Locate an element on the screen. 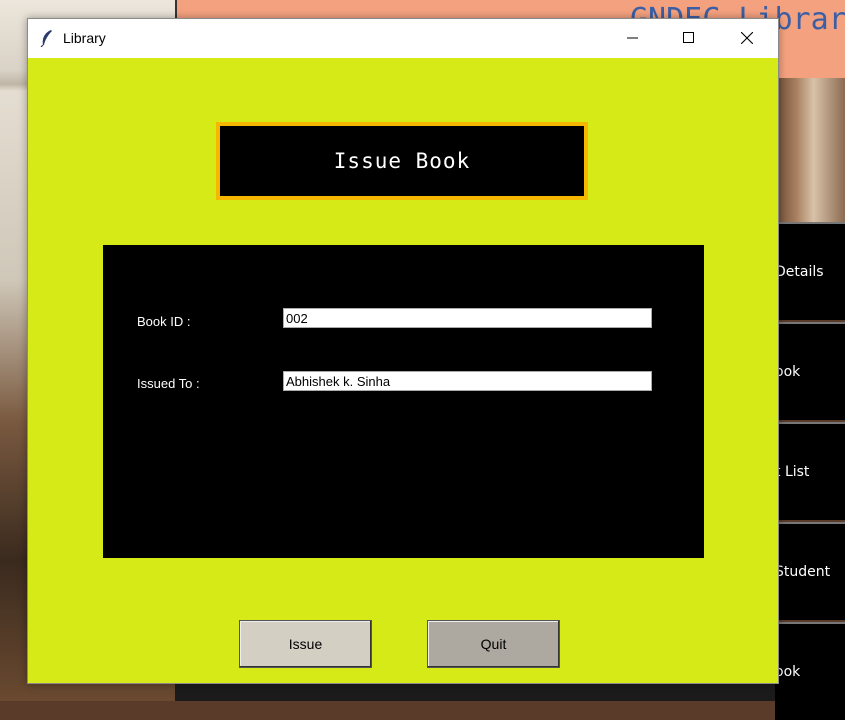 The width and height of the screenshot is (845, 720). book-id-label: Book ID : is located at coordinates (164, 321).